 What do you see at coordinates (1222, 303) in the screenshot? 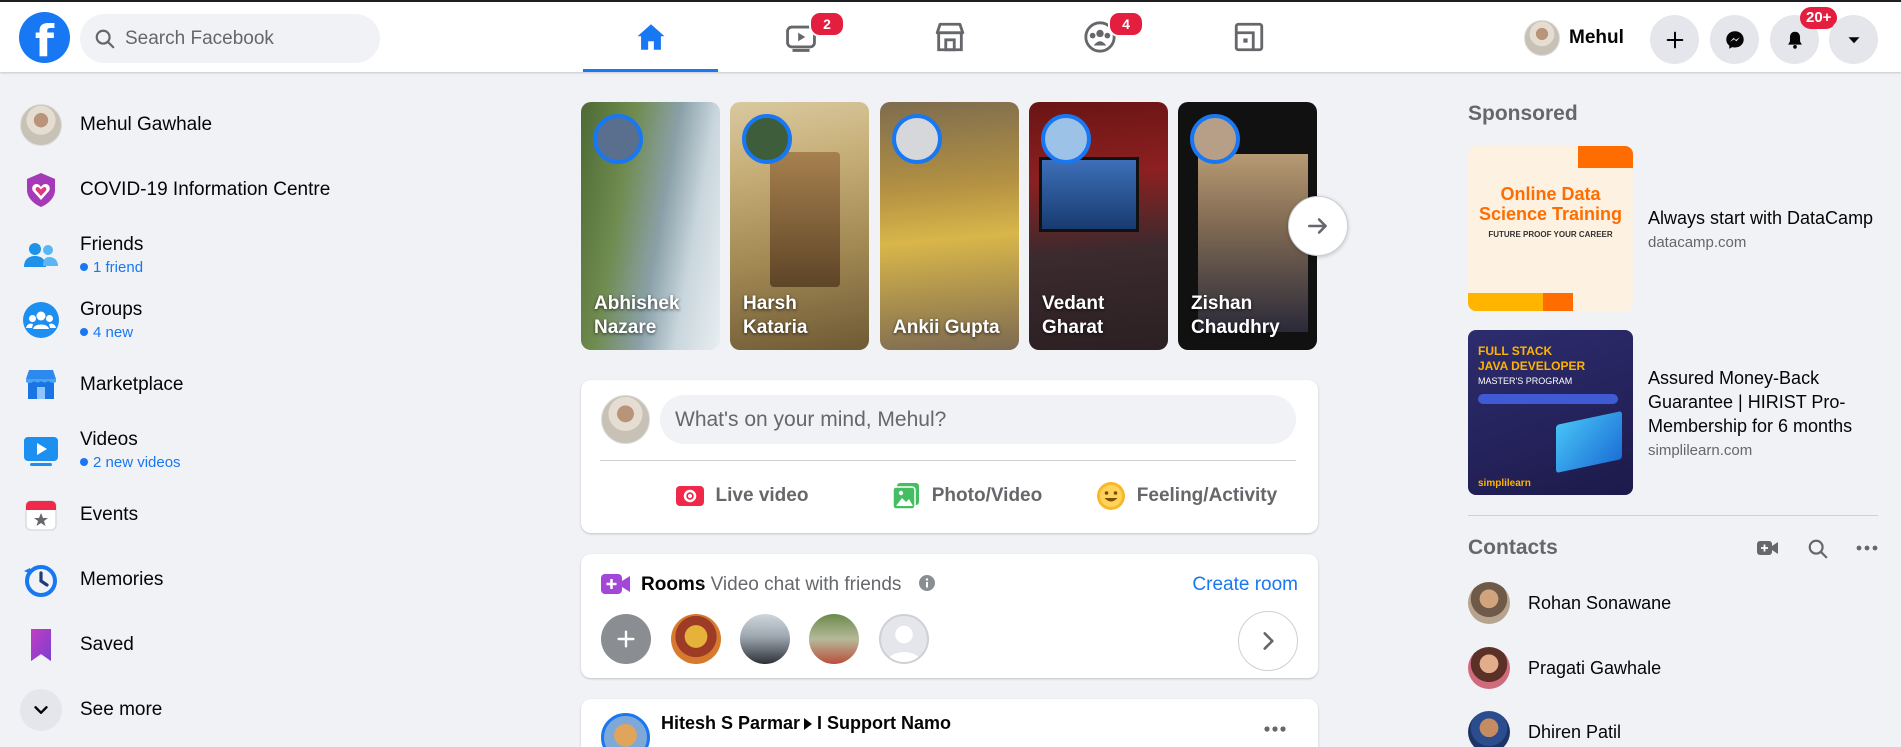
I see `story-name-line1: Zishan` at bounding box center [1222, 303].